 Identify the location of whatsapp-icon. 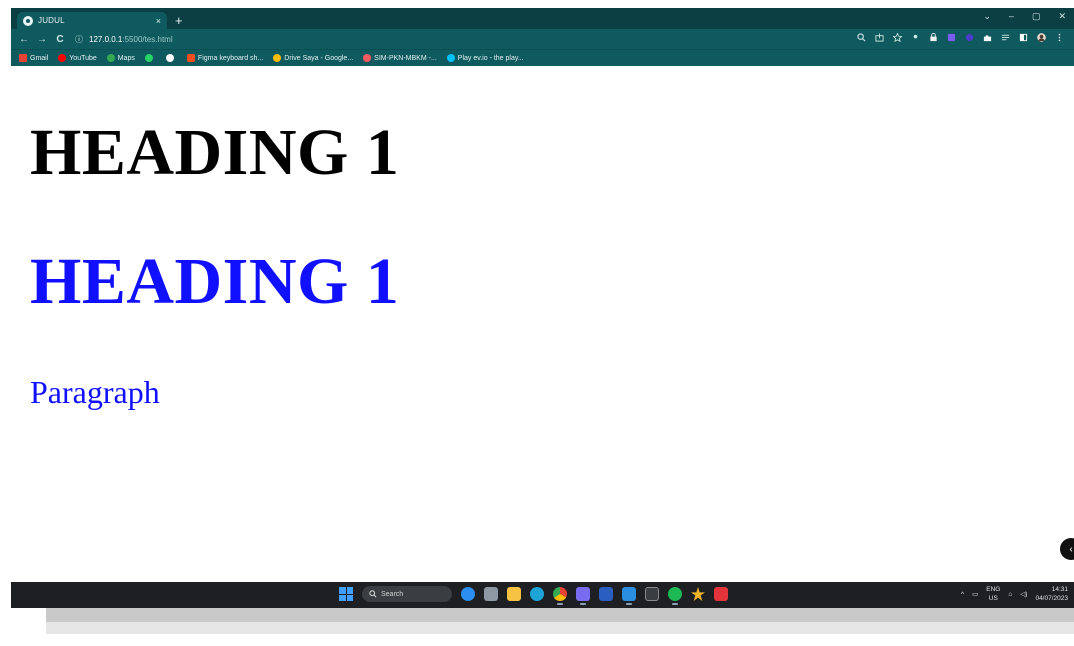
(148, 58).